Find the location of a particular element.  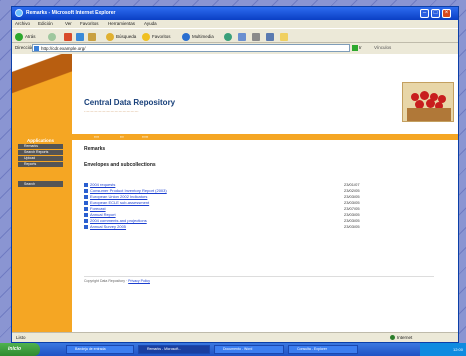

history-icon is located at coordinates (228, 36).